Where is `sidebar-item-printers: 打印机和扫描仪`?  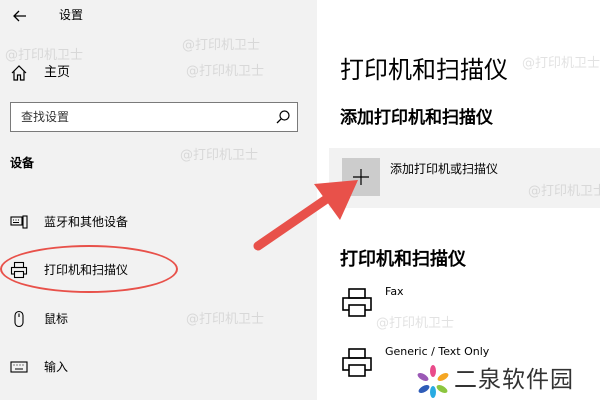 sidebar-item-printers: 打印机和扫描仪 is located at coordinates (158, 270).